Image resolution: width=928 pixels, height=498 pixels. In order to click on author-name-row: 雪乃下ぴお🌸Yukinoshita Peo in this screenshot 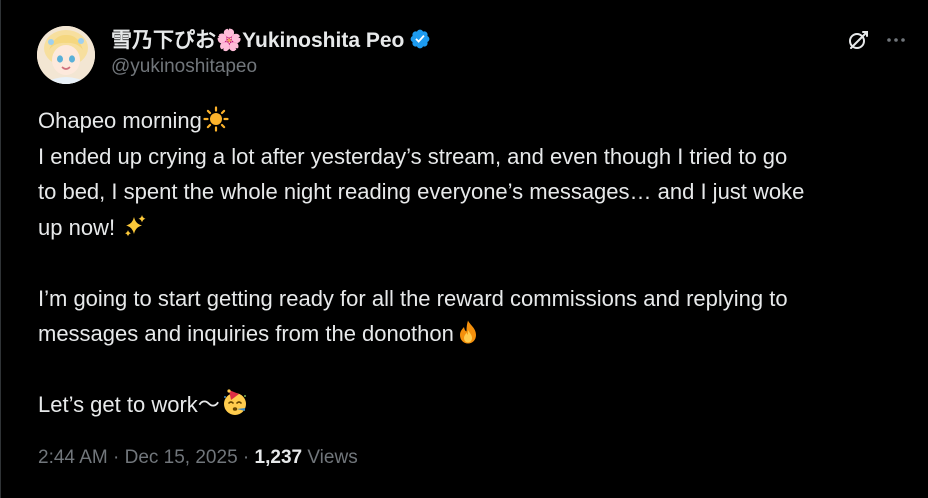, I will do `click(271, 39)`.